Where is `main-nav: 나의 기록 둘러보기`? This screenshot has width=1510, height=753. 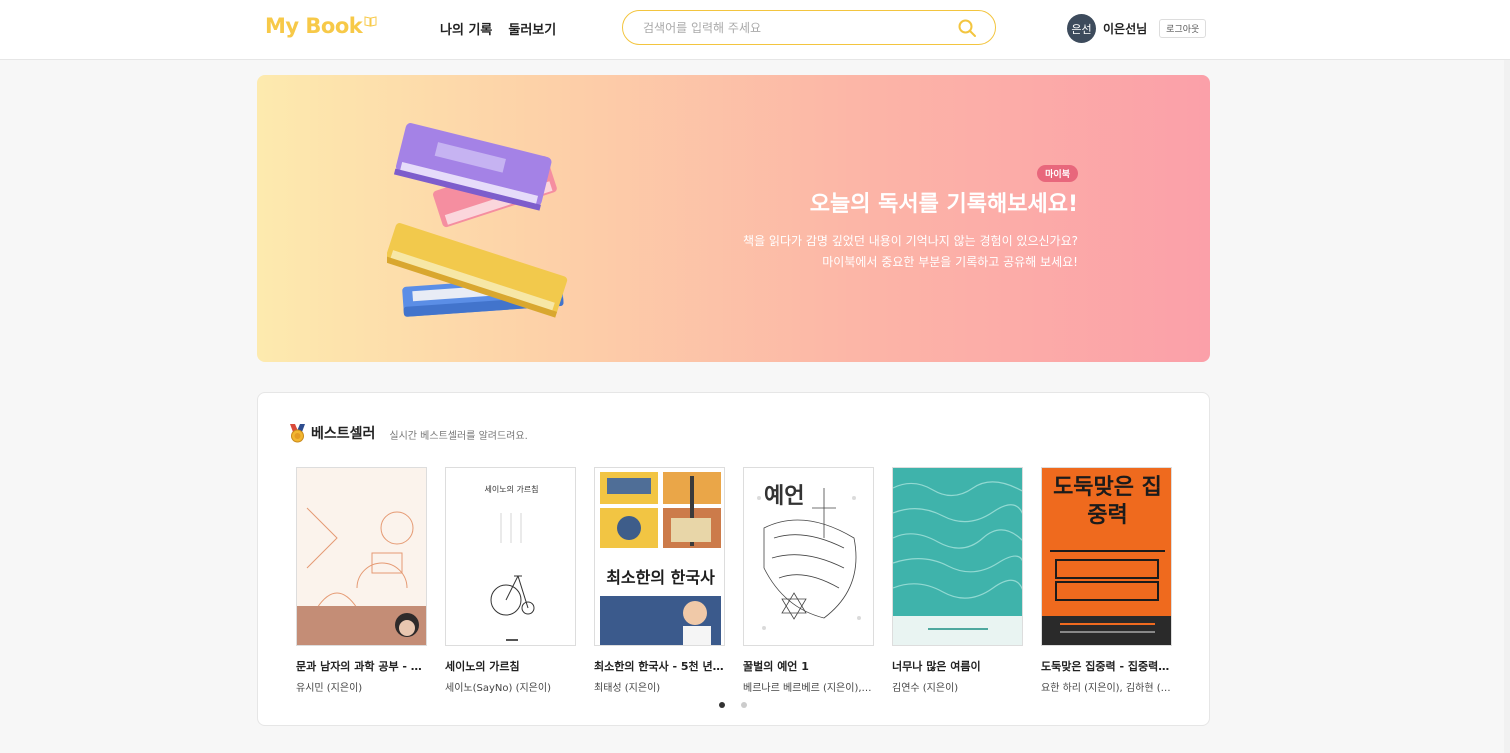 main-nav: 나의 기록 둘러보기 is located at coordinates (498, 28).